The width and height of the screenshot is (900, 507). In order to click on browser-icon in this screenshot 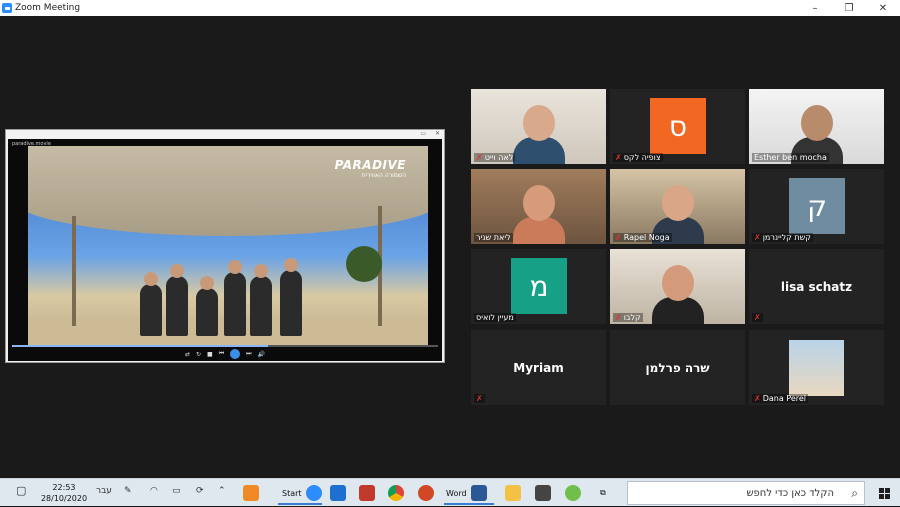, I will do `click(573, 493)`.